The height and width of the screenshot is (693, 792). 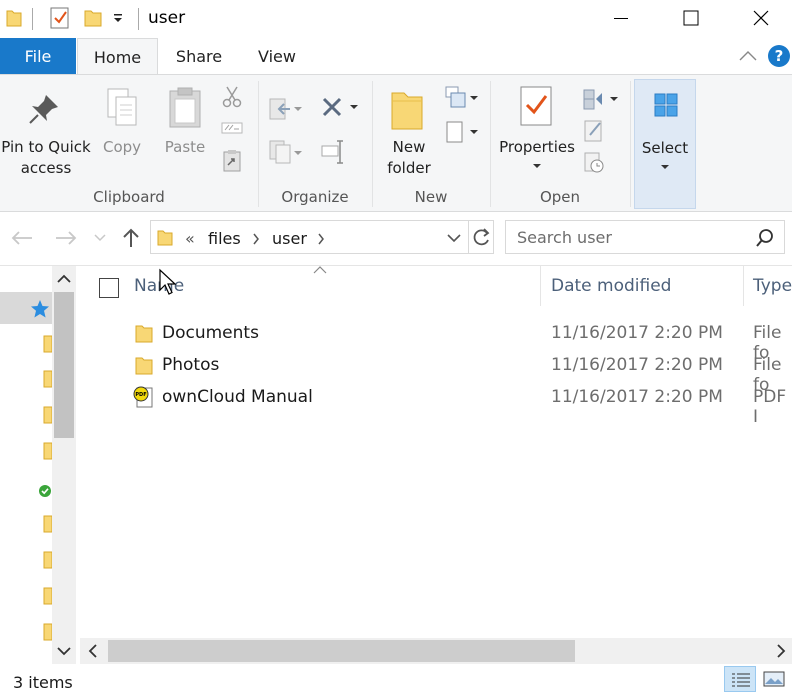 I want to click on address-history-chevron-icon, so click(x=454, y=238).